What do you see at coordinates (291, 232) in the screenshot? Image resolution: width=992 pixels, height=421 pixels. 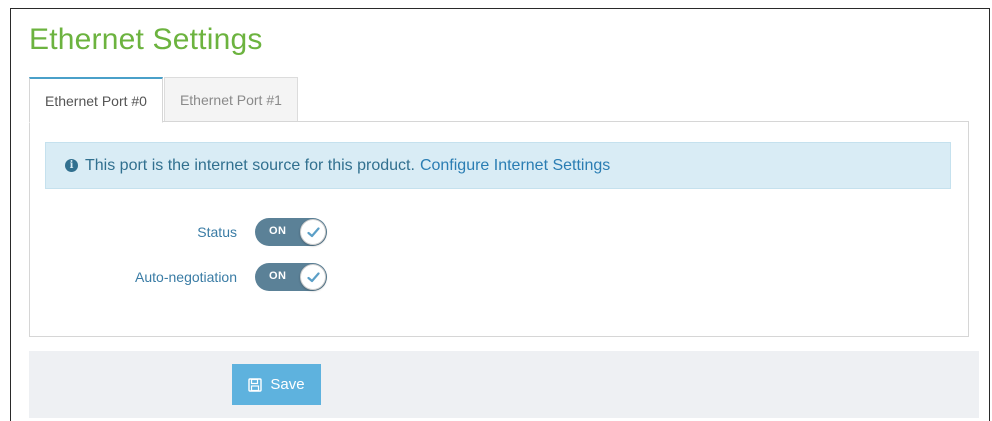 I see `status-toggle: ON` at bounding box center [291, 232].